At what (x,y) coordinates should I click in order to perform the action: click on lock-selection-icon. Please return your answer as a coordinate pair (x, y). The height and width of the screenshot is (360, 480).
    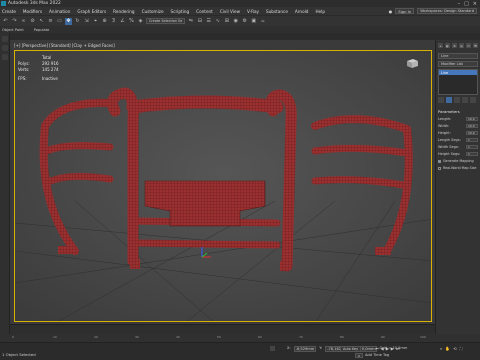
    Looking at the image, I should click on (272, 348).